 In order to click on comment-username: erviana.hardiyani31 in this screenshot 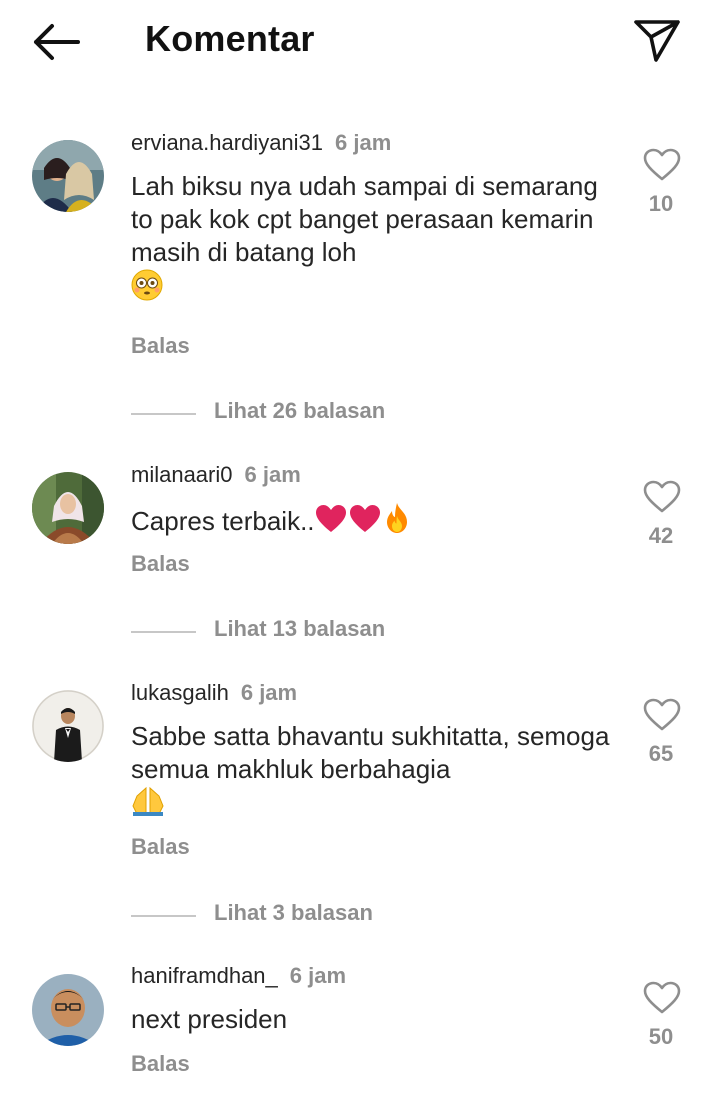, I will do `click(227, 142)`.